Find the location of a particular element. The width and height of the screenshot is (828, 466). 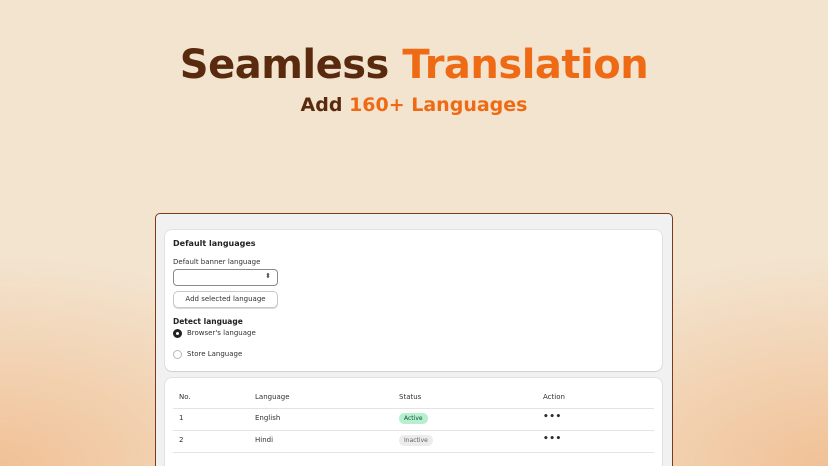

radio-label: Store Language is located at coordinates (215, 354).